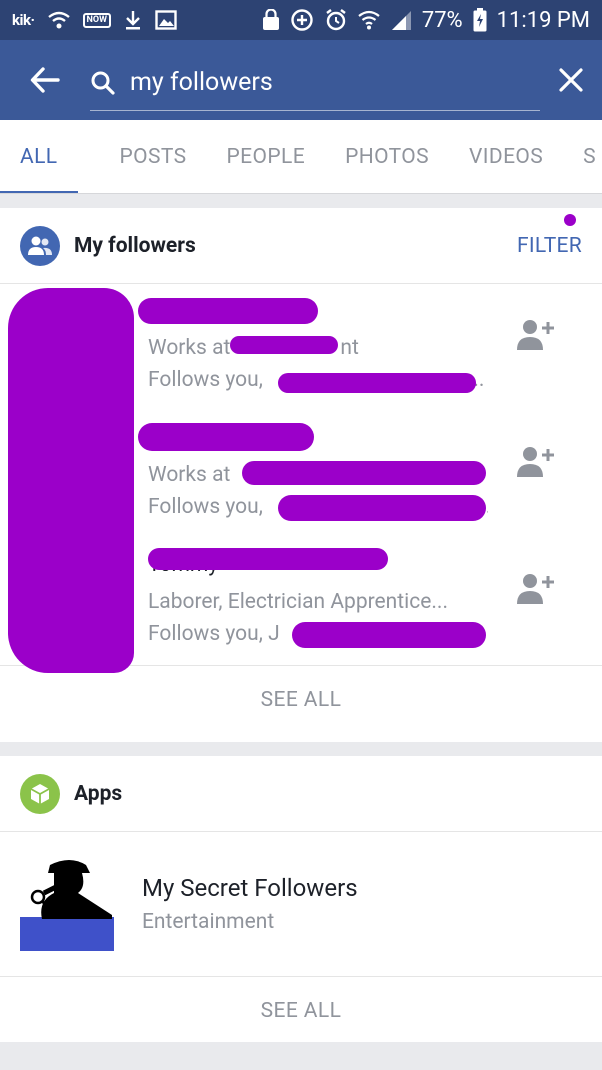 The width and height of the screenshot is (602, 1070). I want to click on apps-cube-icon, so click(40, 793).